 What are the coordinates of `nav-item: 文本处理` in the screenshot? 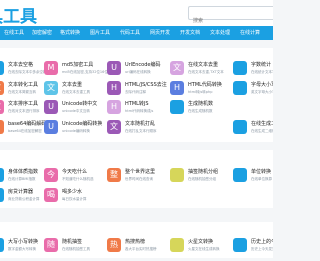 It's located at (220, 33).